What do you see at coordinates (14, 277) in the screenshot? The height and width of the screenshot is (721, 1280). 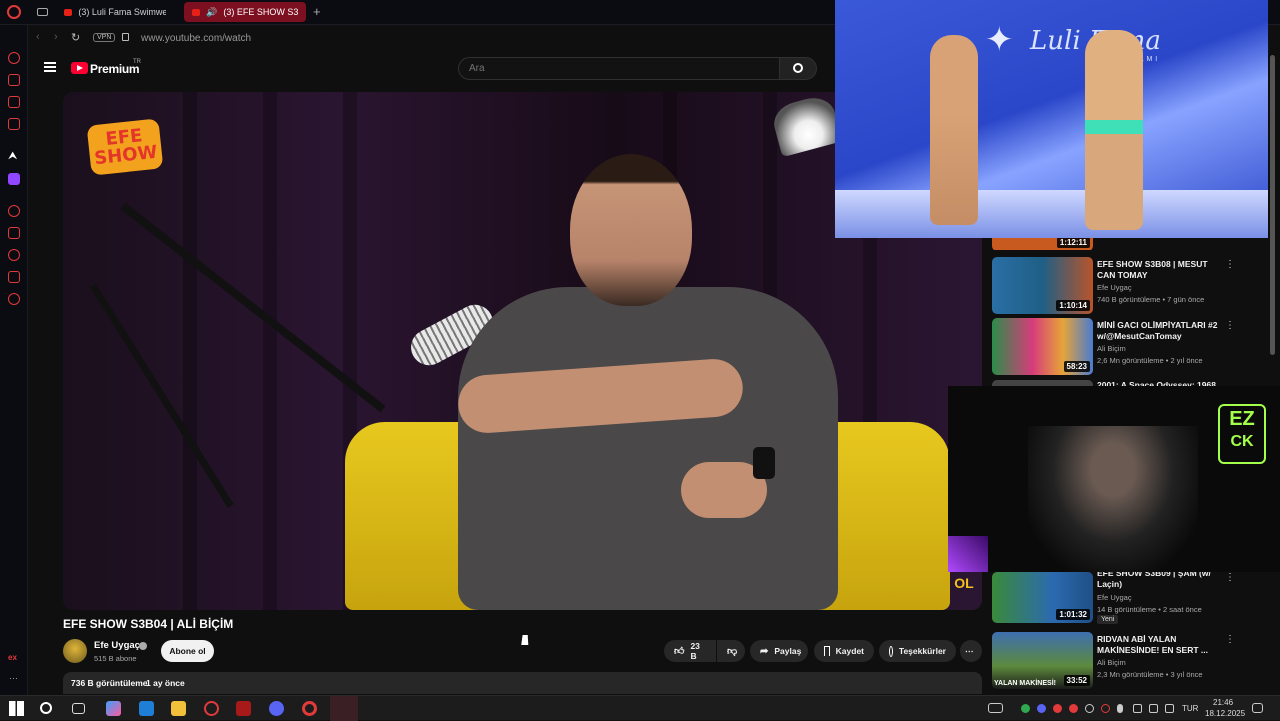 I see `pinboard-icon` at bounding box center [14, 277].